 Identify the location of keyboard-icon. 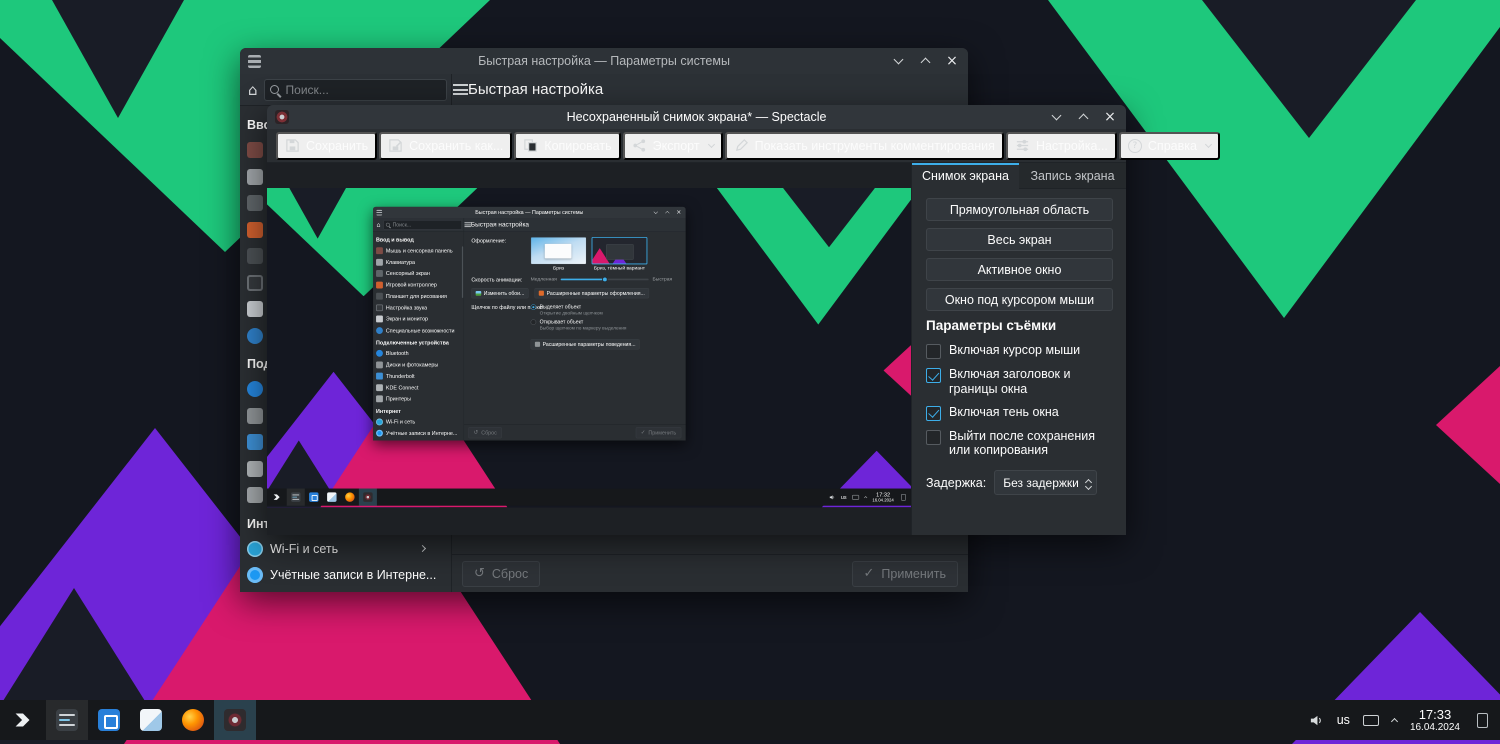
(379, 262).